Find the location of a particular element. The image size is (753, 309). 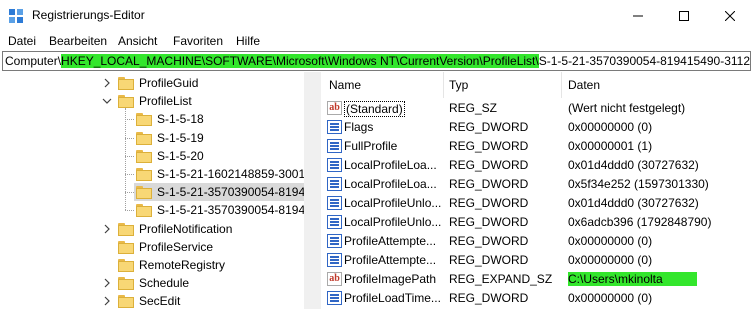

address-prefix: Computer\ is located at coordinates (33, 61).